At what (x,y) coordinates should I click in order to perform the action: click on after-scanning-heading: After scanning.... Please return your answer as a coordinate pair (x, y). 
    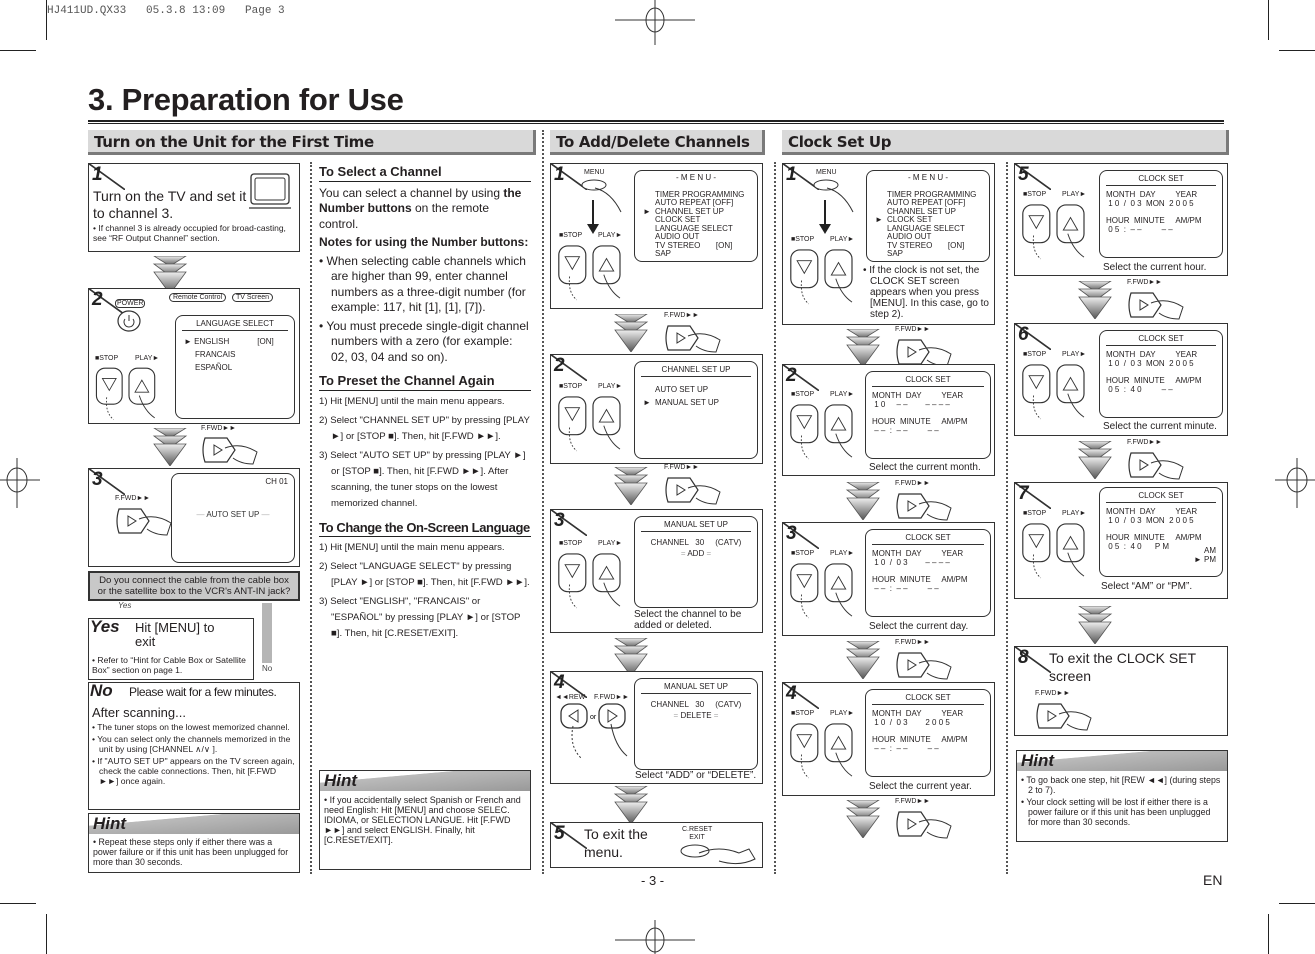
    Looking at the image, I should click on (139, 712).